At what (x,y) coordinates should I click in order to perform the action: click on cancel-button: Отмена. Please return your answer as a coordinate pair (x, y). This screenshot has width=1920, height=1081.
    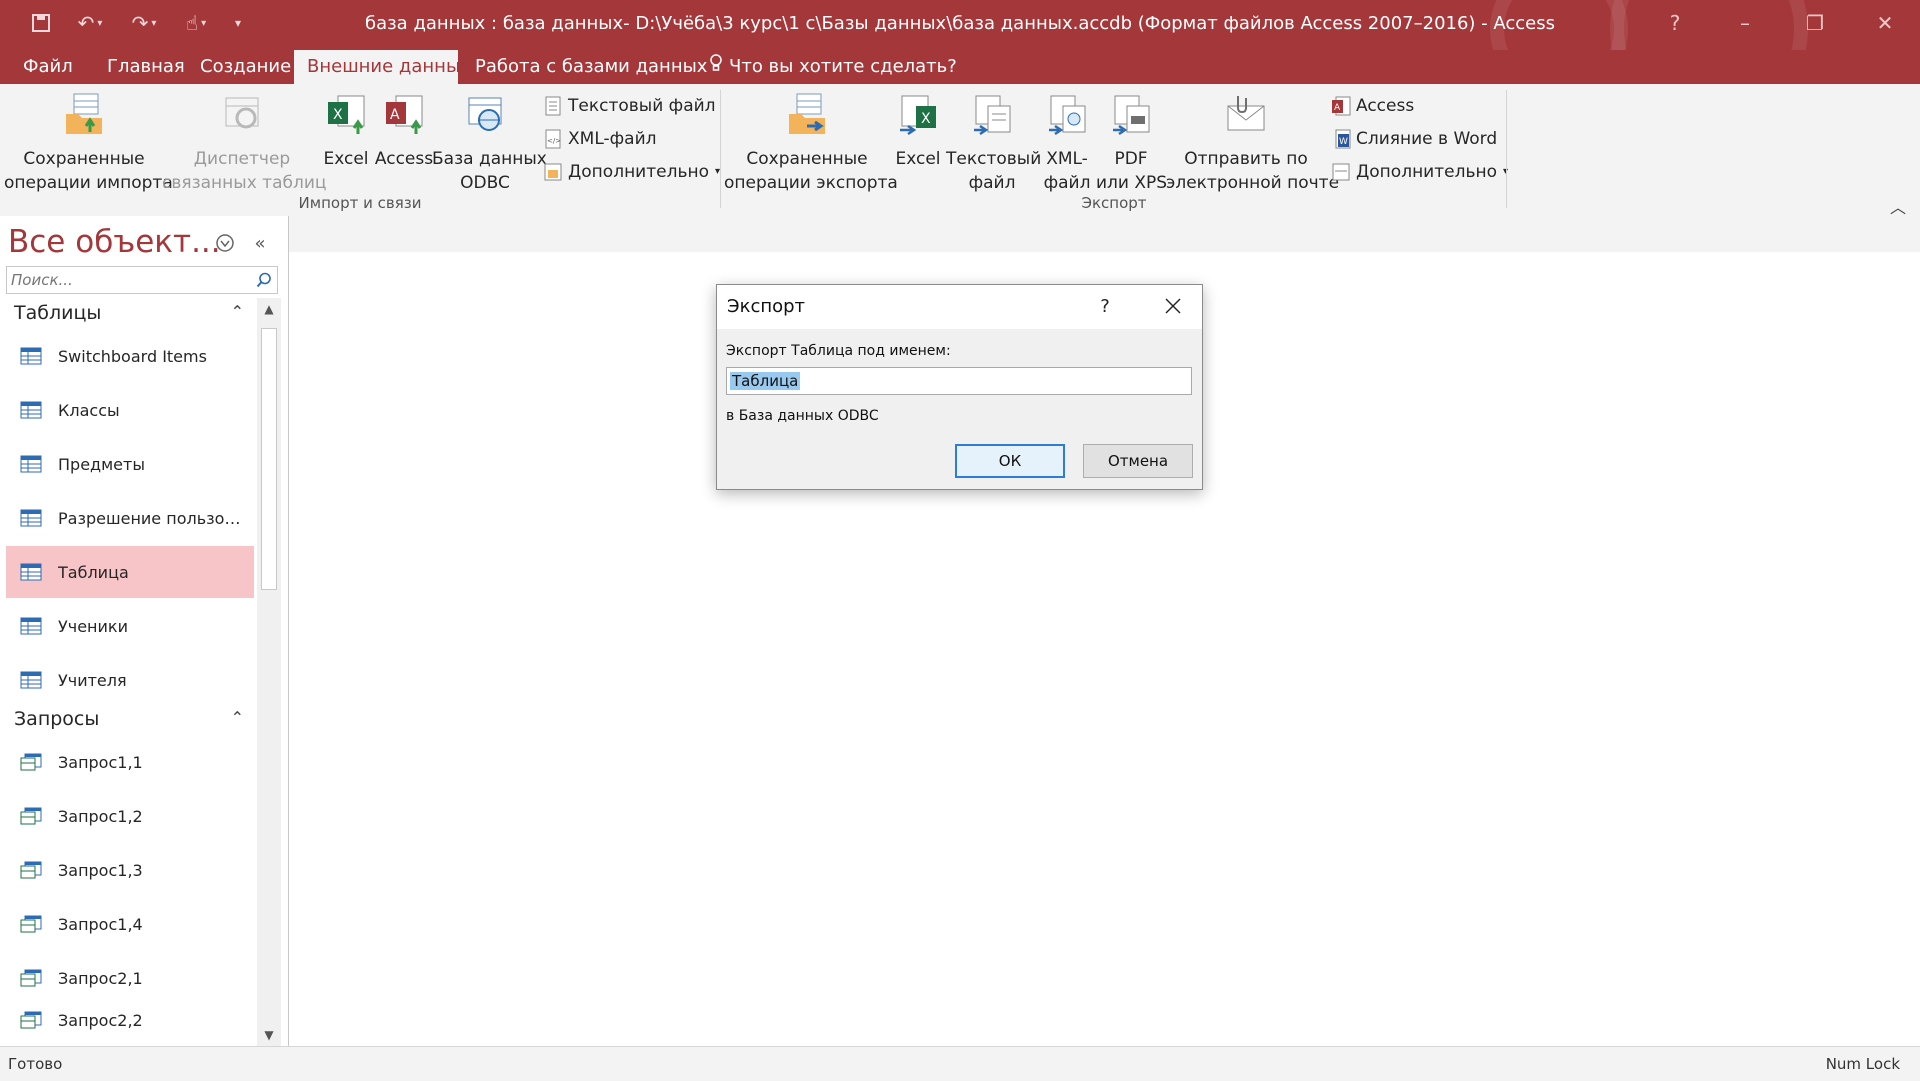
    Looking at the image, I should click on (1138, 461).